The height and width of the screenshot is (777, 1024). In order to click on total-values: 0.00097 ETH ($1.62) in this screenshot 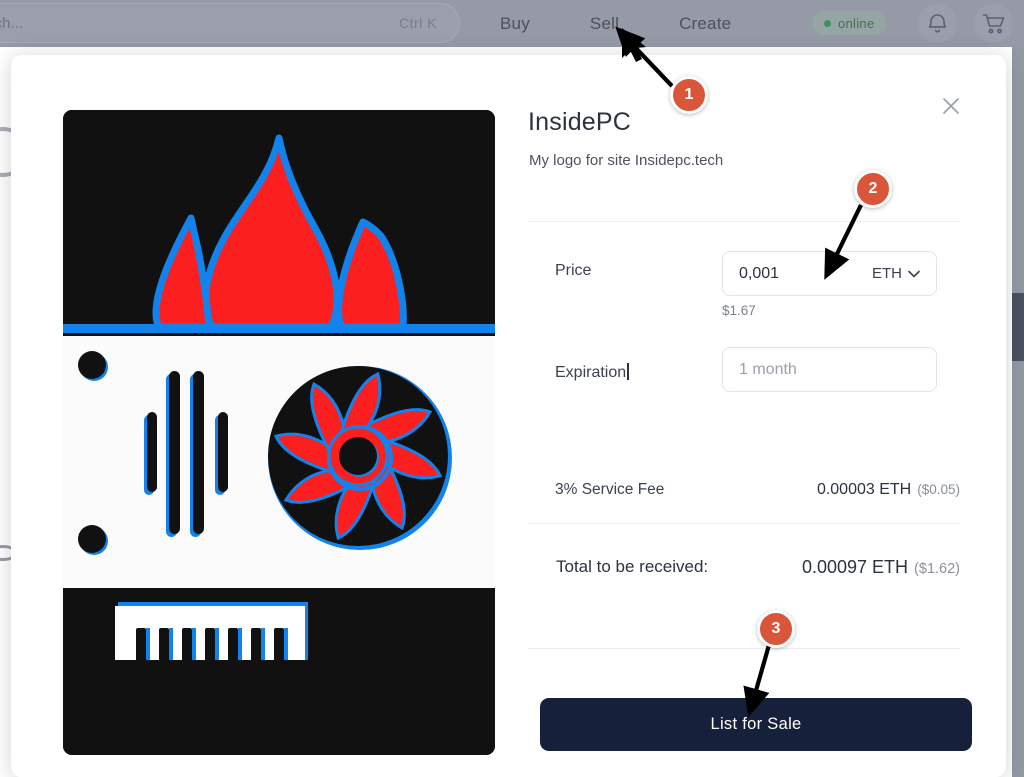, I will do `click(881, 567)`.